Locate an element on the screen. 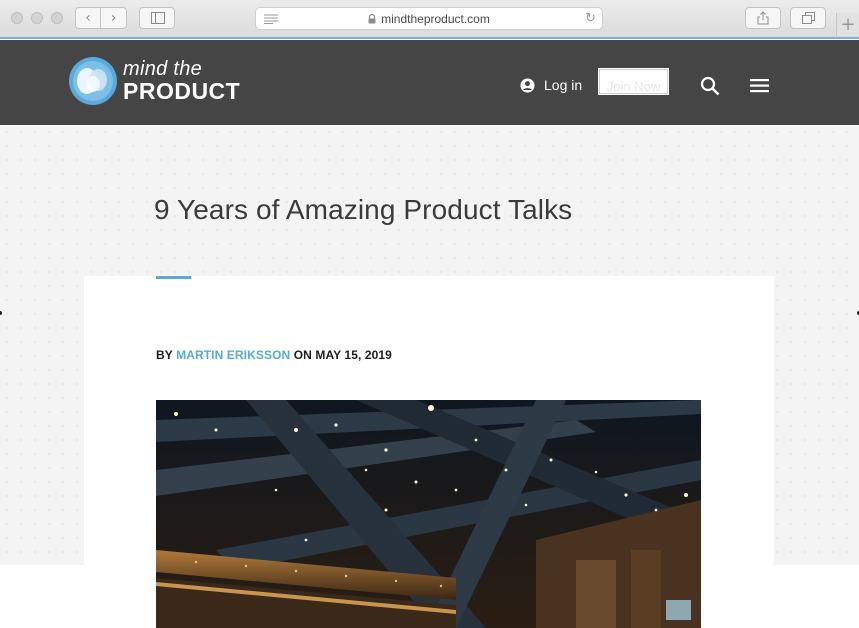 Image resolution: width=859 pixels, height=628 pixels. zoom-window-button is located at coordinates (57, 18).